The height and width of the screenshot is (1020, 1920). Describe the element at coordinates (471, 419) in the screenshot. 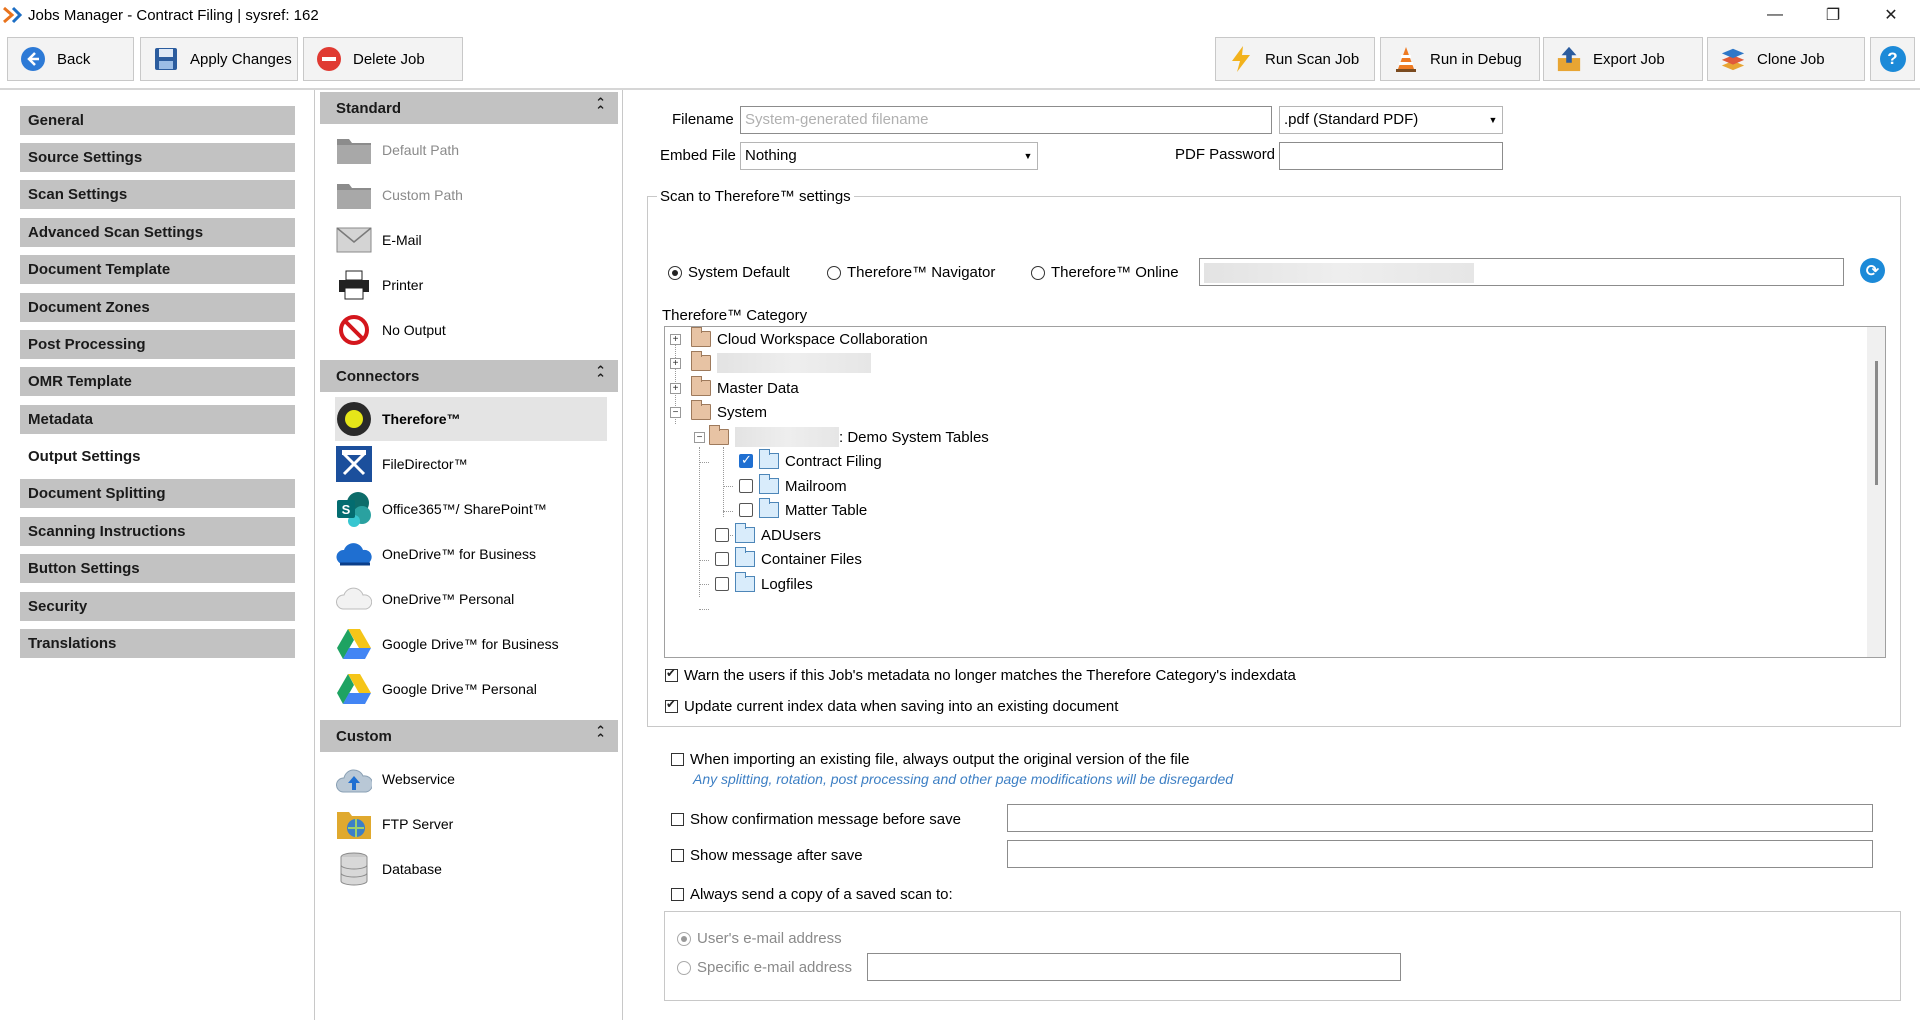

I see `output-therefore: Therefore™` at that location.